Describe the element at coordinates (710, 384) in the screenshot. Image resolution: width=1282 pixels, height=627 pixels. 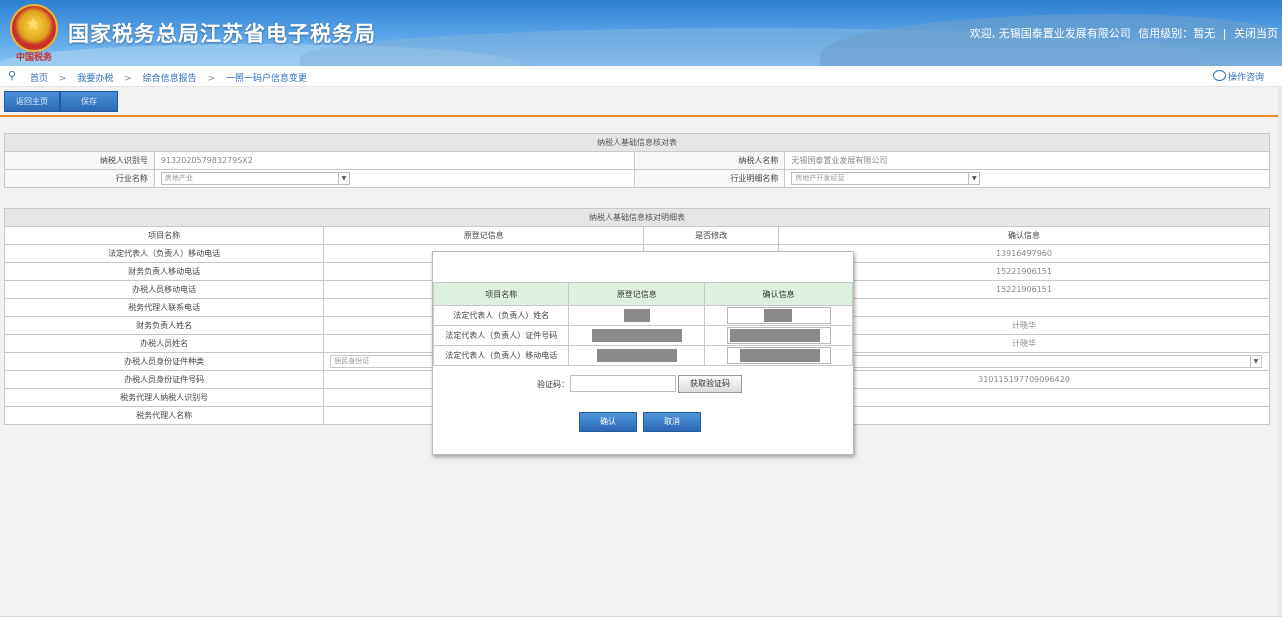
I see `get-code-button: 获取验证码` at that location.